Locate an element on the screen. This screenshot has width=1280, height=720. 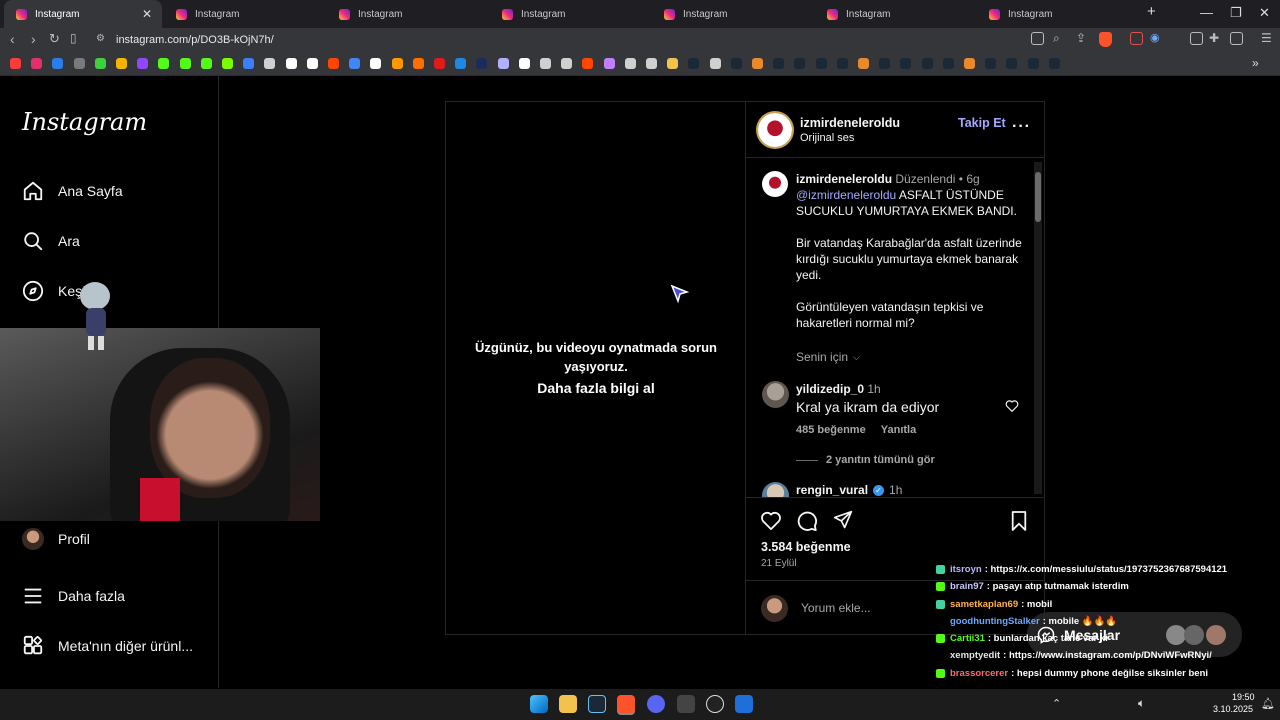
mention-link: @izmirdeneleroldu is located at coordinates (846, 195).